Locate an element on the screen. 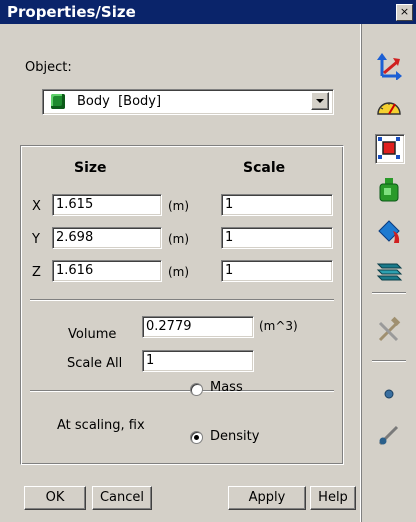 Image resolution: width=416 pixels, height=522 pixels. green-cube-icon is located at coordinates (58, 101).